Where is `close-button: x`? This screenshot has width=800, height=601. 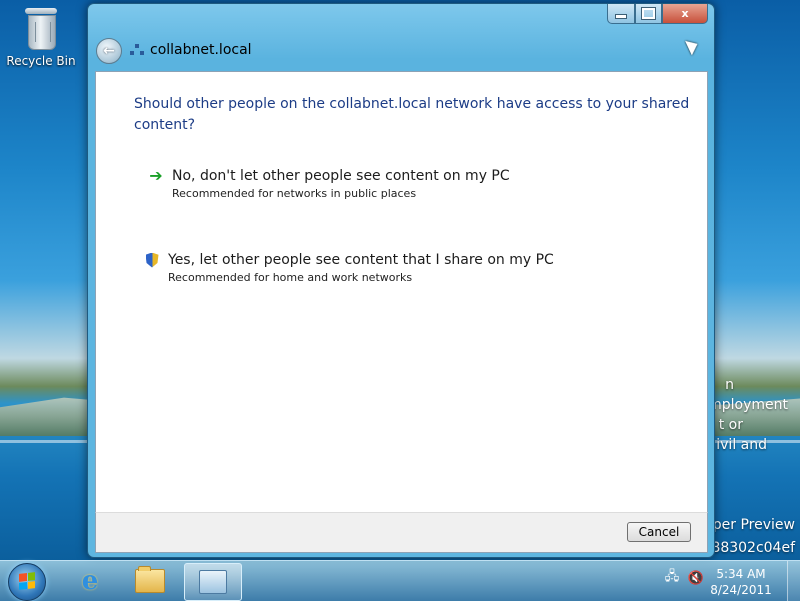 close-button: x is located at coordinates (685, 14).